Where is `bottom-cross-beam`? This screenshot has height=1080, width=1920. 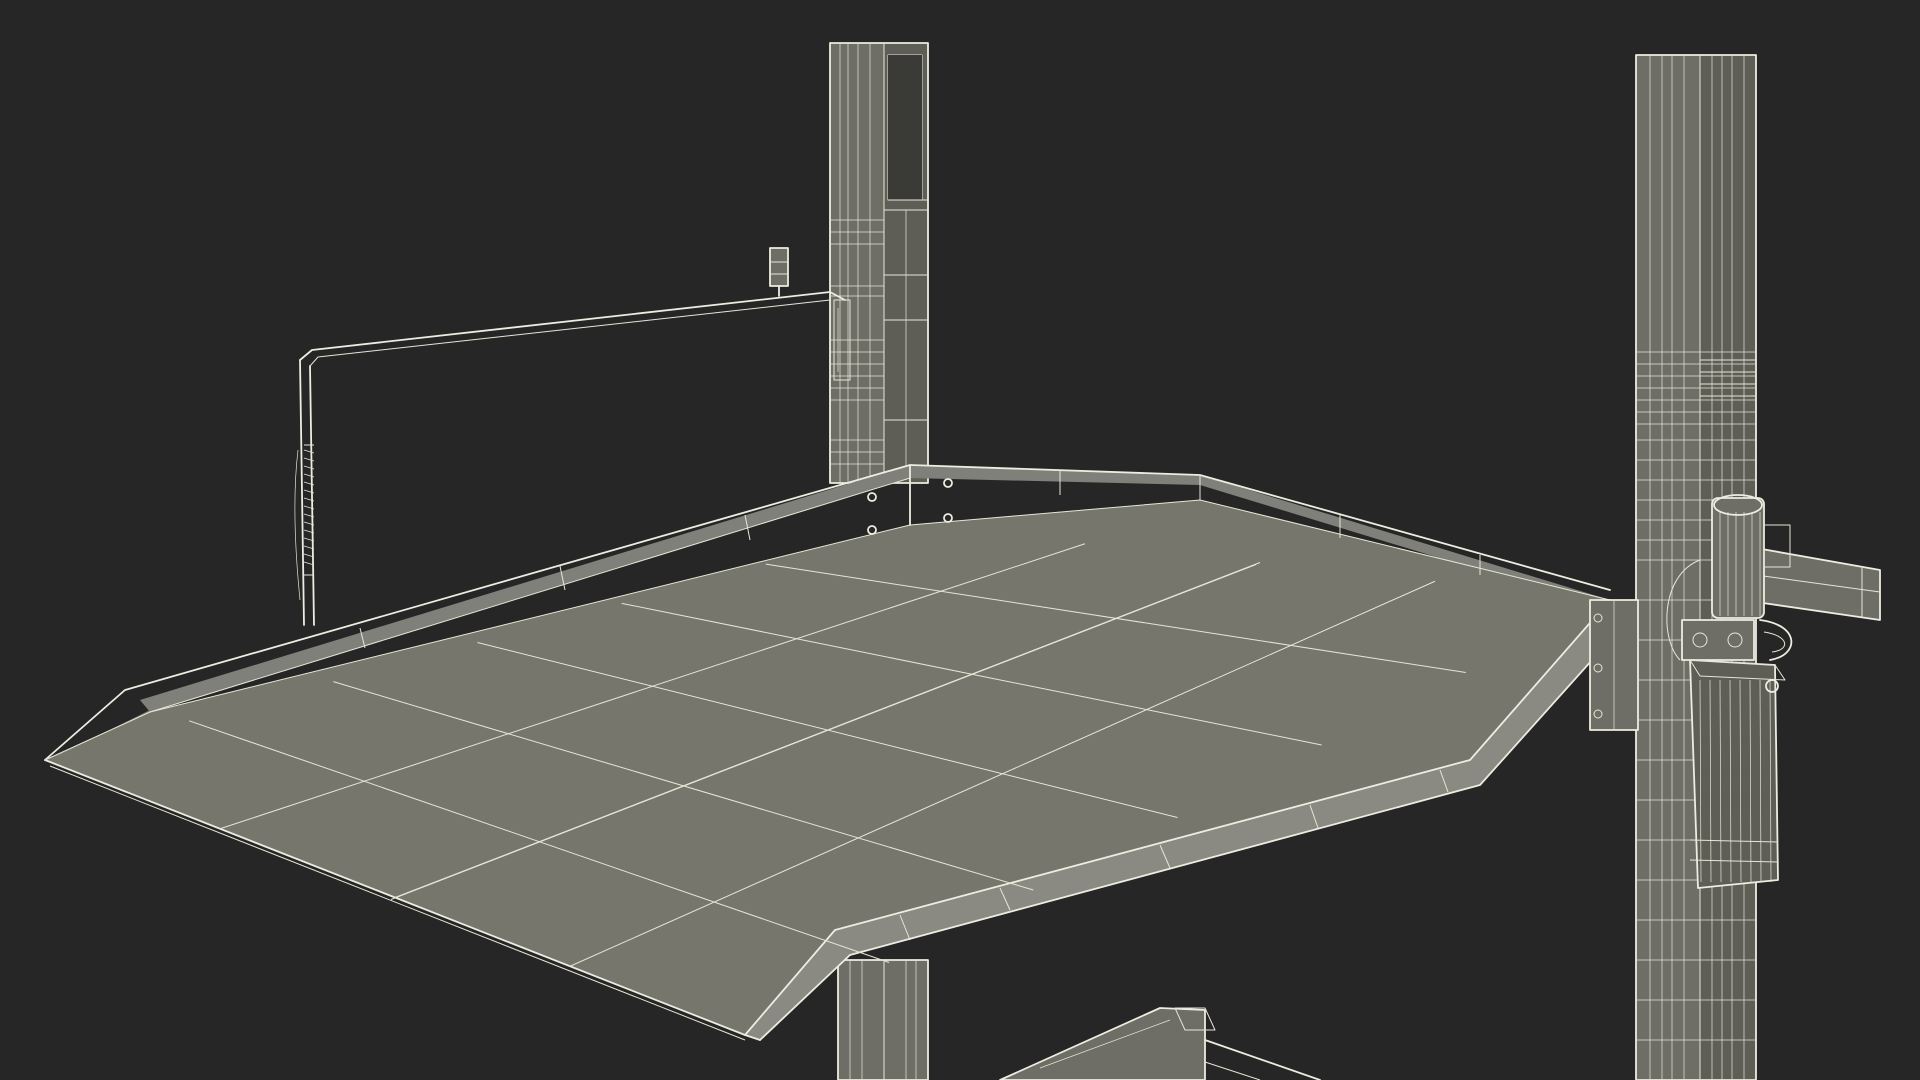
bottom-cross-beam is located at coordinates (1160, 1043).